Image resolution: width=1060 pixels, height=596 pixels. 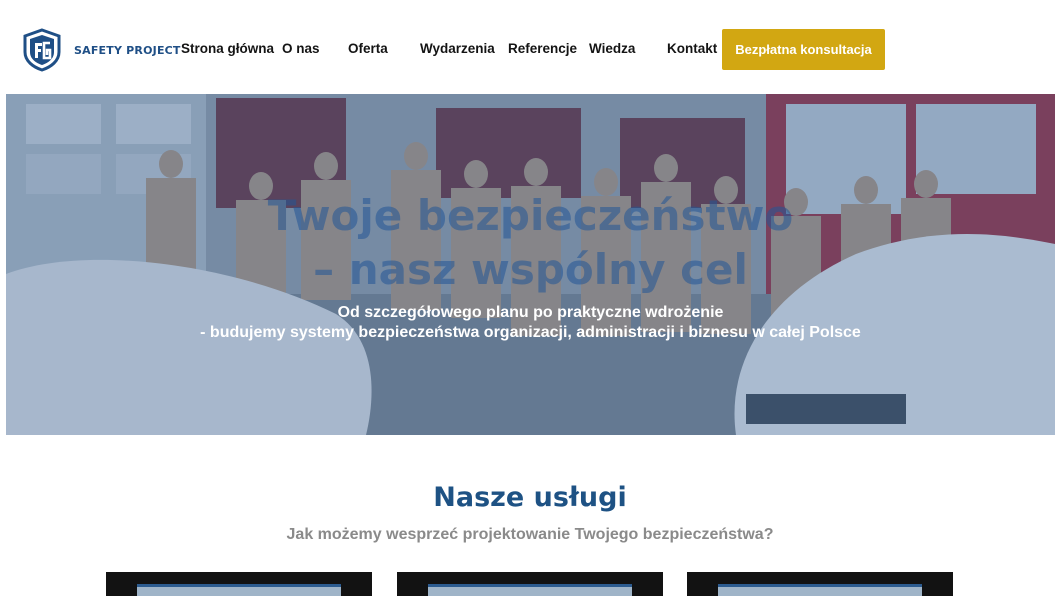 I want to click on brand-logo: SAFETY PROJECT, so click(x=101, y=50).